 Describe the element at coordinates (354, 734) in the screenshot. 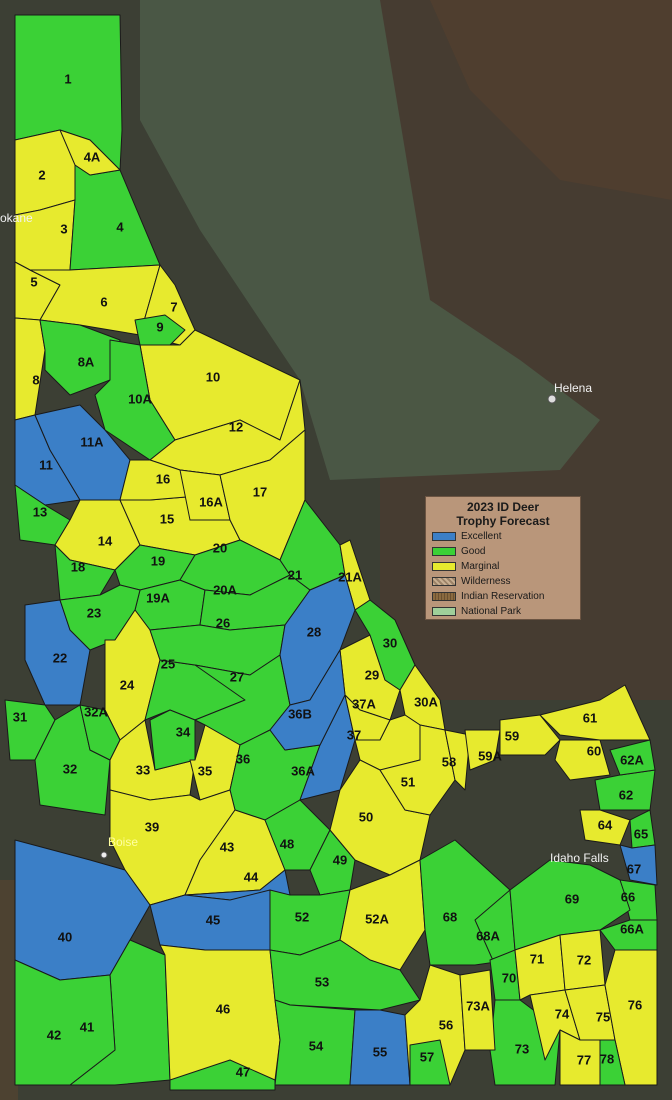

I see `unit-37-label: 37` at that location.